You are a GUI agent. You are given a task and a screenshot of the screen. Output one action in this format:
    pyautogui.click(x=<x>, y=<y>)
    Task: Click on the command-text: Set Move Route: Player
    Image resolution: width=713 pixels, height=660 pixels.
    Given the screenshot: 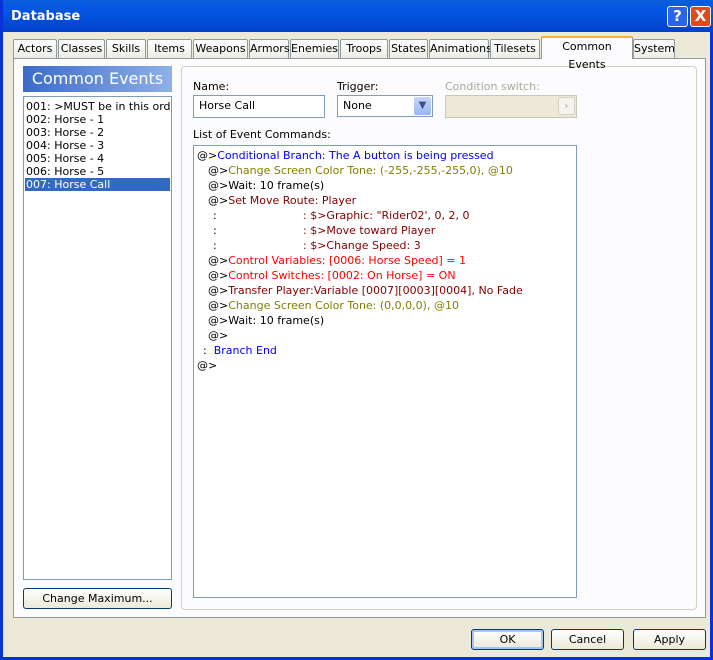 What is the action you would take?
    pyautogui.click(x=292, y=200)
    